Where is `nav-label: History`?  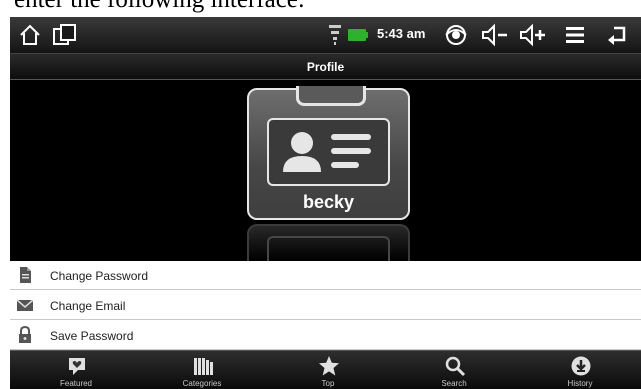 nav-label: History is located at coordinates (580, 383).